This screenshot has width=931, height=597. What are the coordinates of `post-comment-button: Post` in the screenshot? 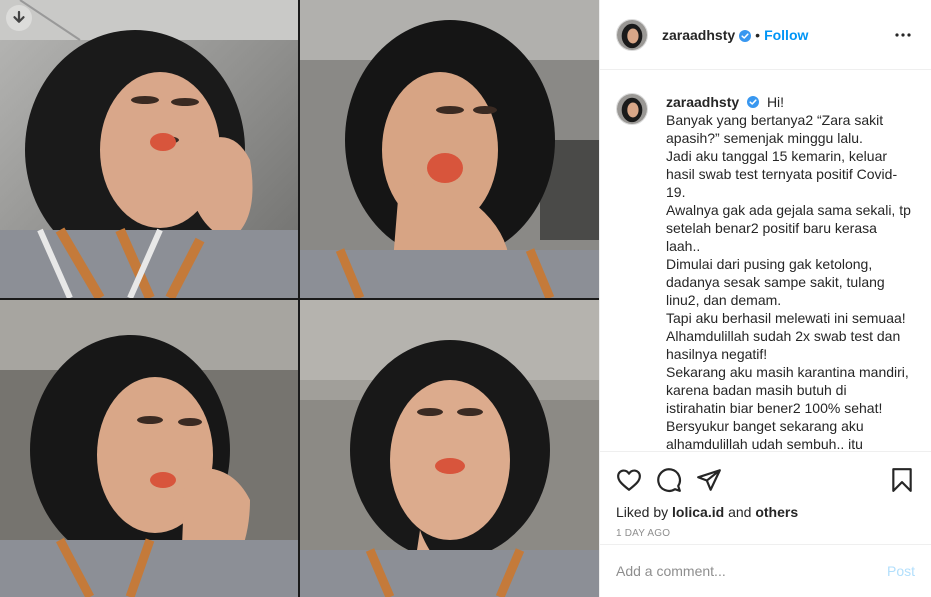 It's located at (901, 571).